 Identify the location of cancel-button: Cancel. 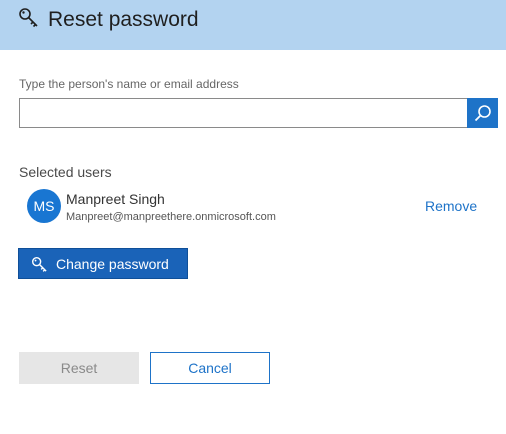
(210, 368).